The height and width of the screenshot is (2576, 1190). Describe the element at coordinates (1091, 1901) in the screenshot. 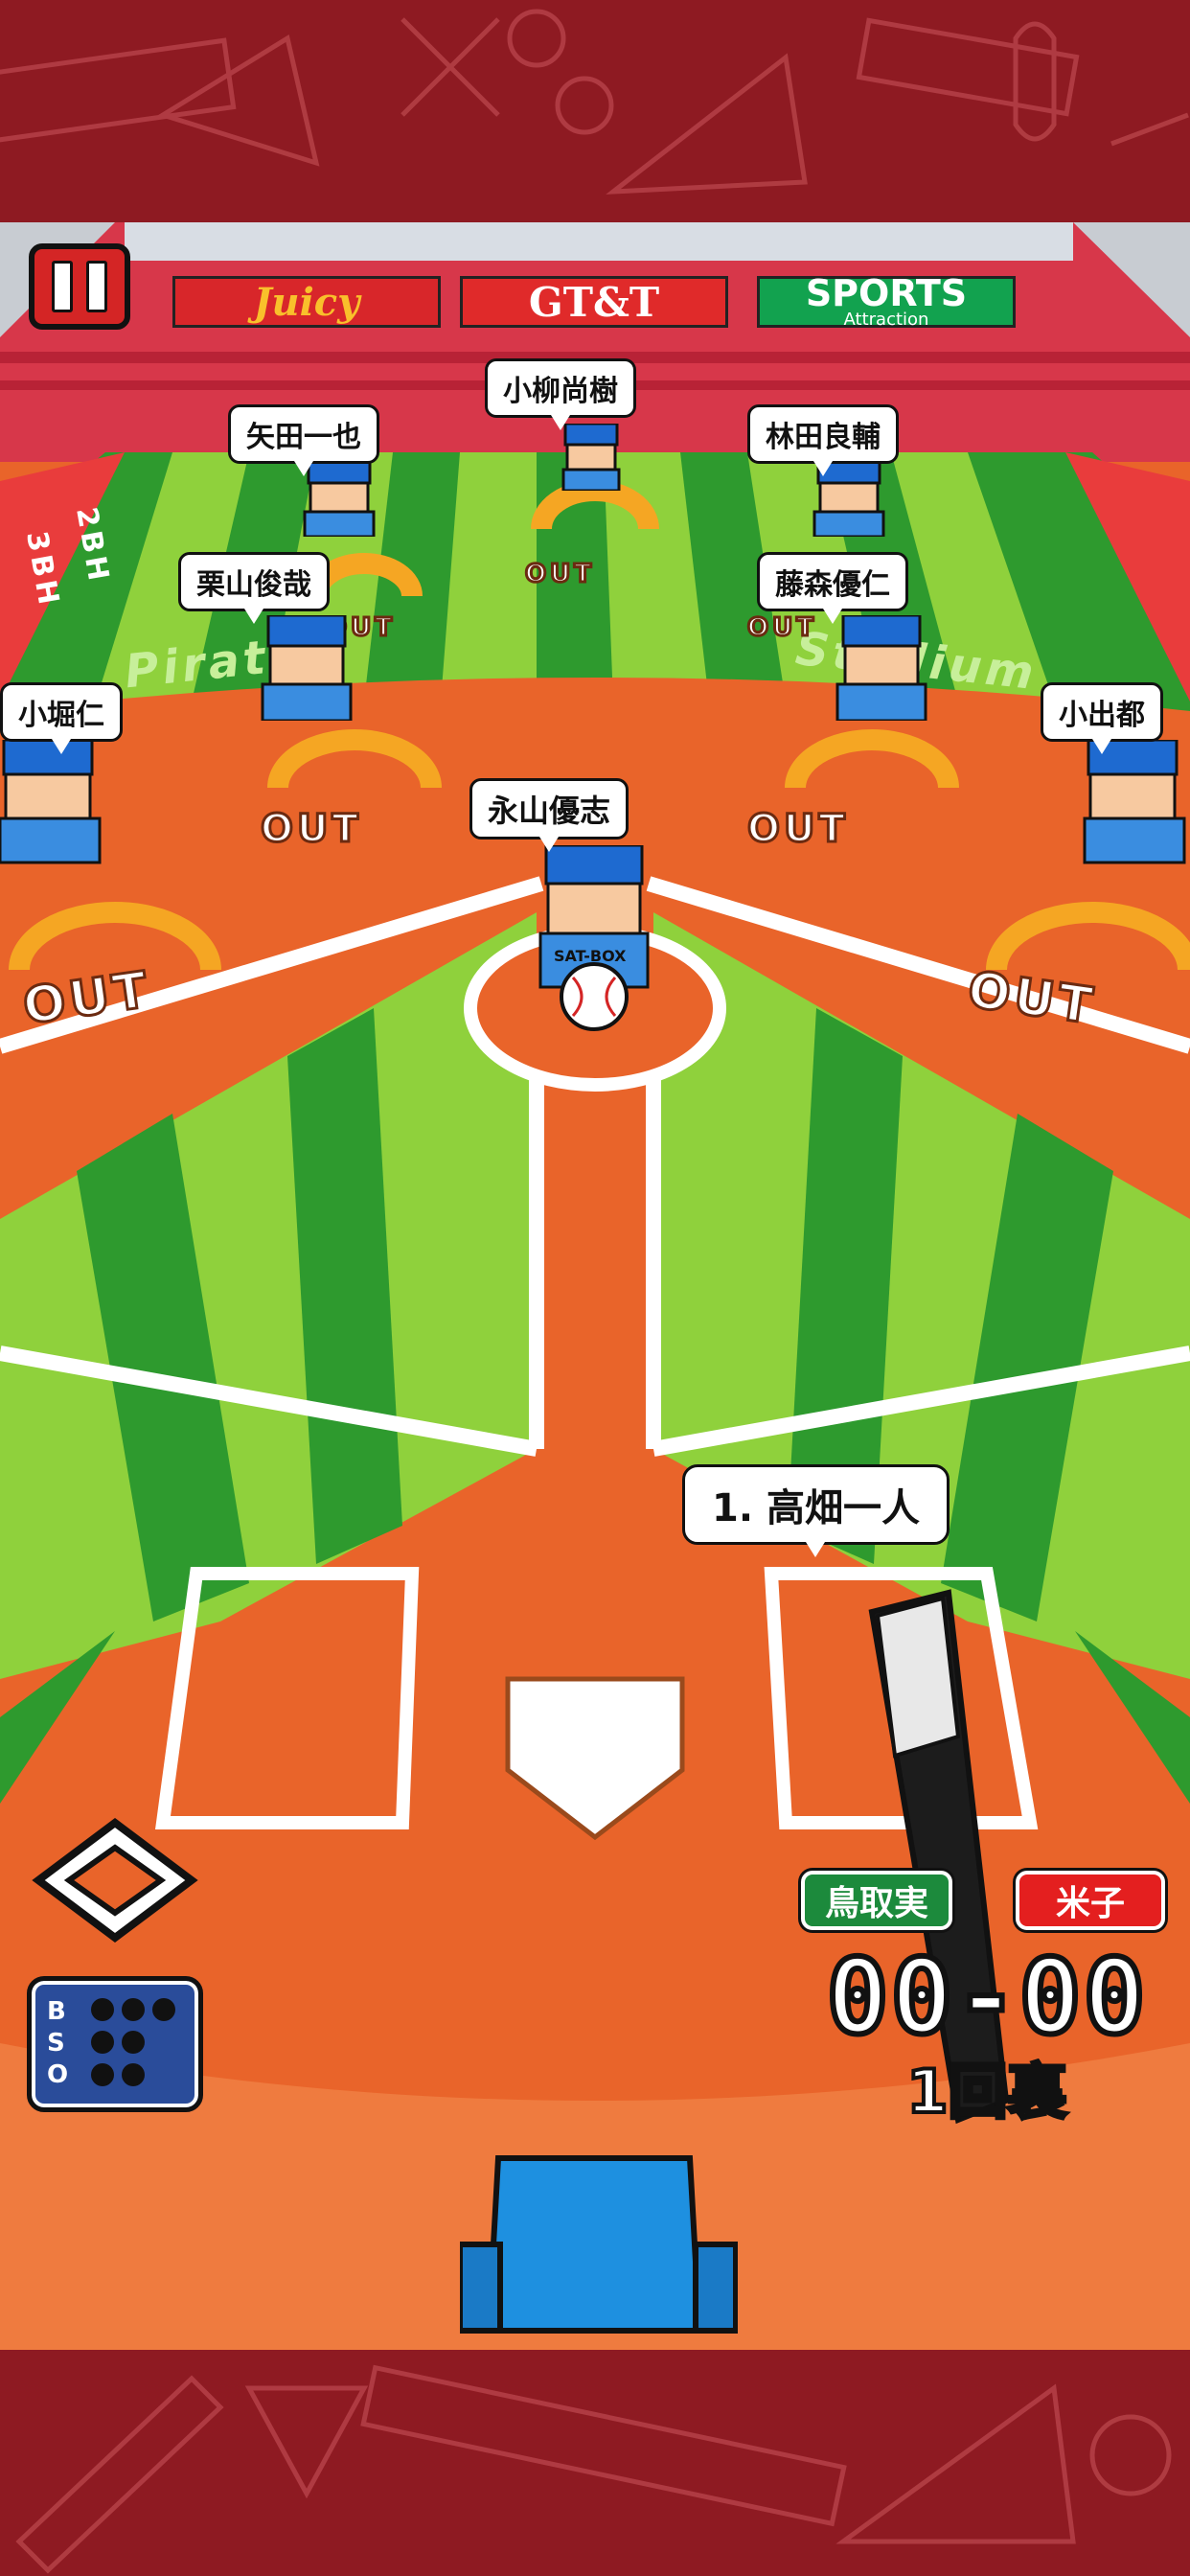

I see `away-team-badge: 米子` at that location.